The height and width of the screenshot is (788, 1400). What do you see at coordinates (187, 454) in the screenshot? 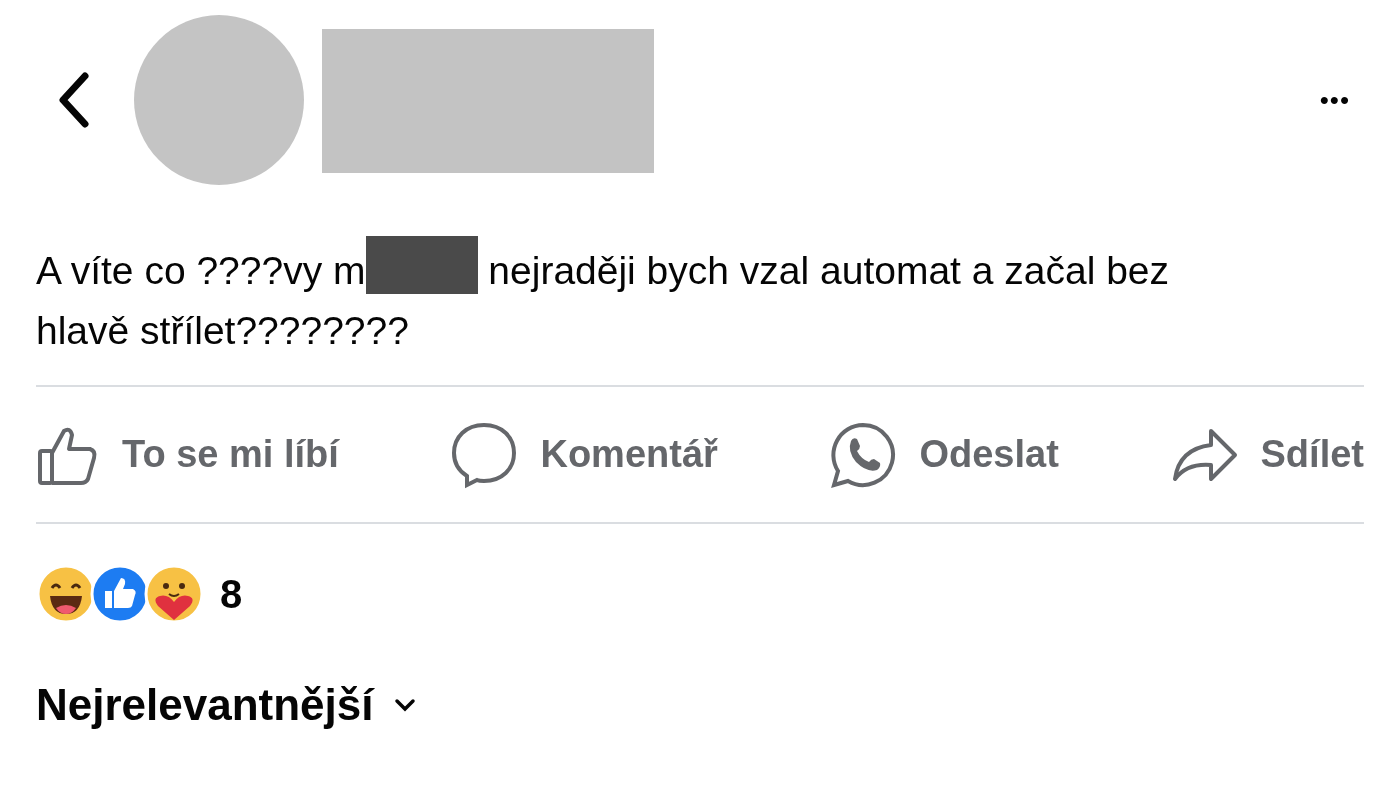
I see `like-action-button: To se mi líbí` at bounding box center [187, 454].